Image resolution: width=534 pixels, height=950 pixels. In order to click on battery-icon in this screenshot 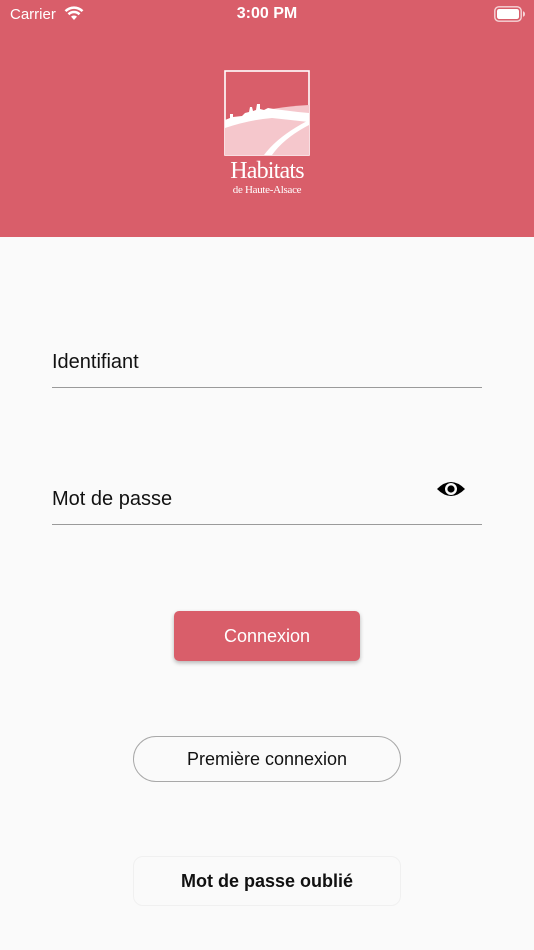, I will do `click(509, 14)`.